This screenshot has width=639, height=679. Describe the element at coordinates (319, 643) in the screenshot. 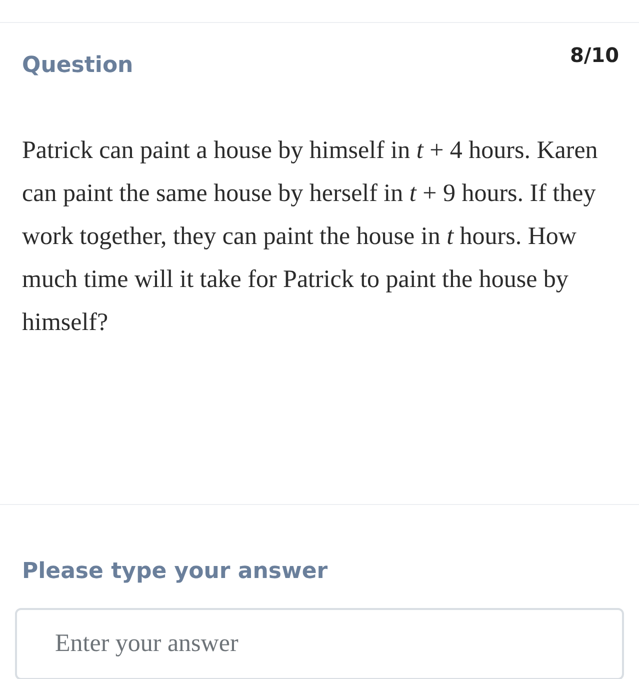

I see `answer-input: Enter your answer` at that location.